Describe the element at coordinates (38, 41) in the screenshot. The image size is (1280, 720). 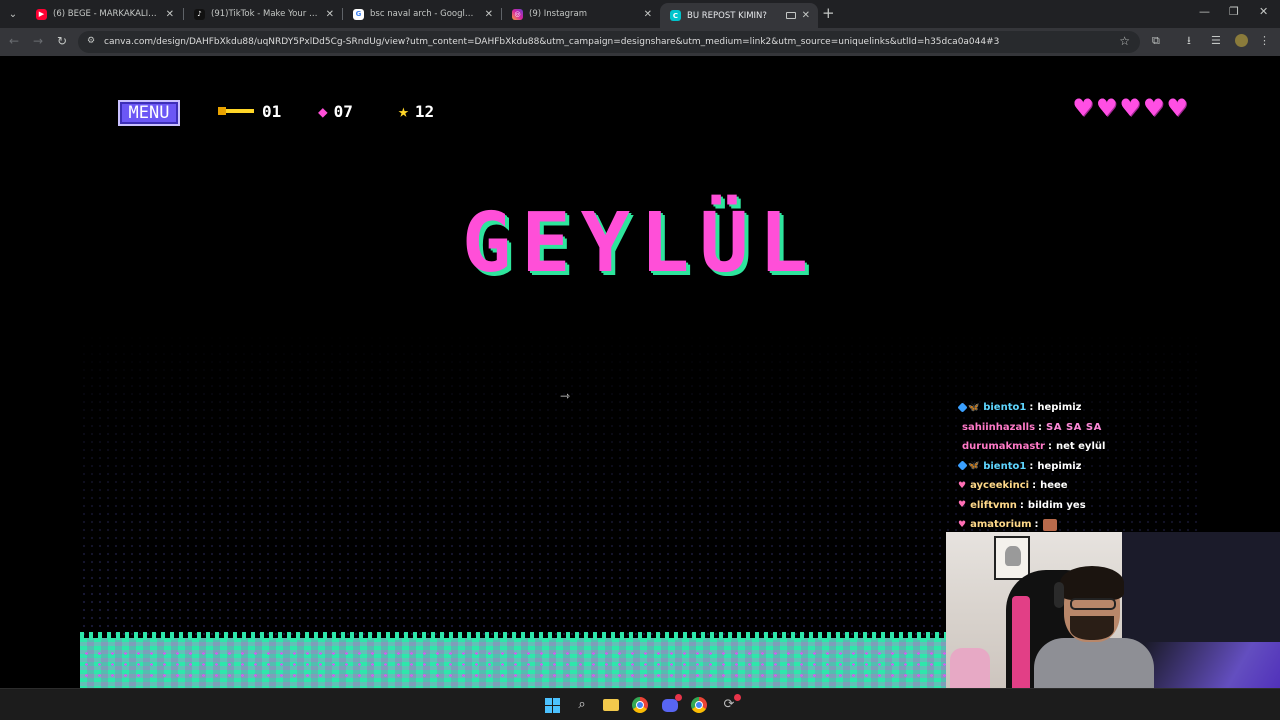
I see `forward-icon: →` at that location.